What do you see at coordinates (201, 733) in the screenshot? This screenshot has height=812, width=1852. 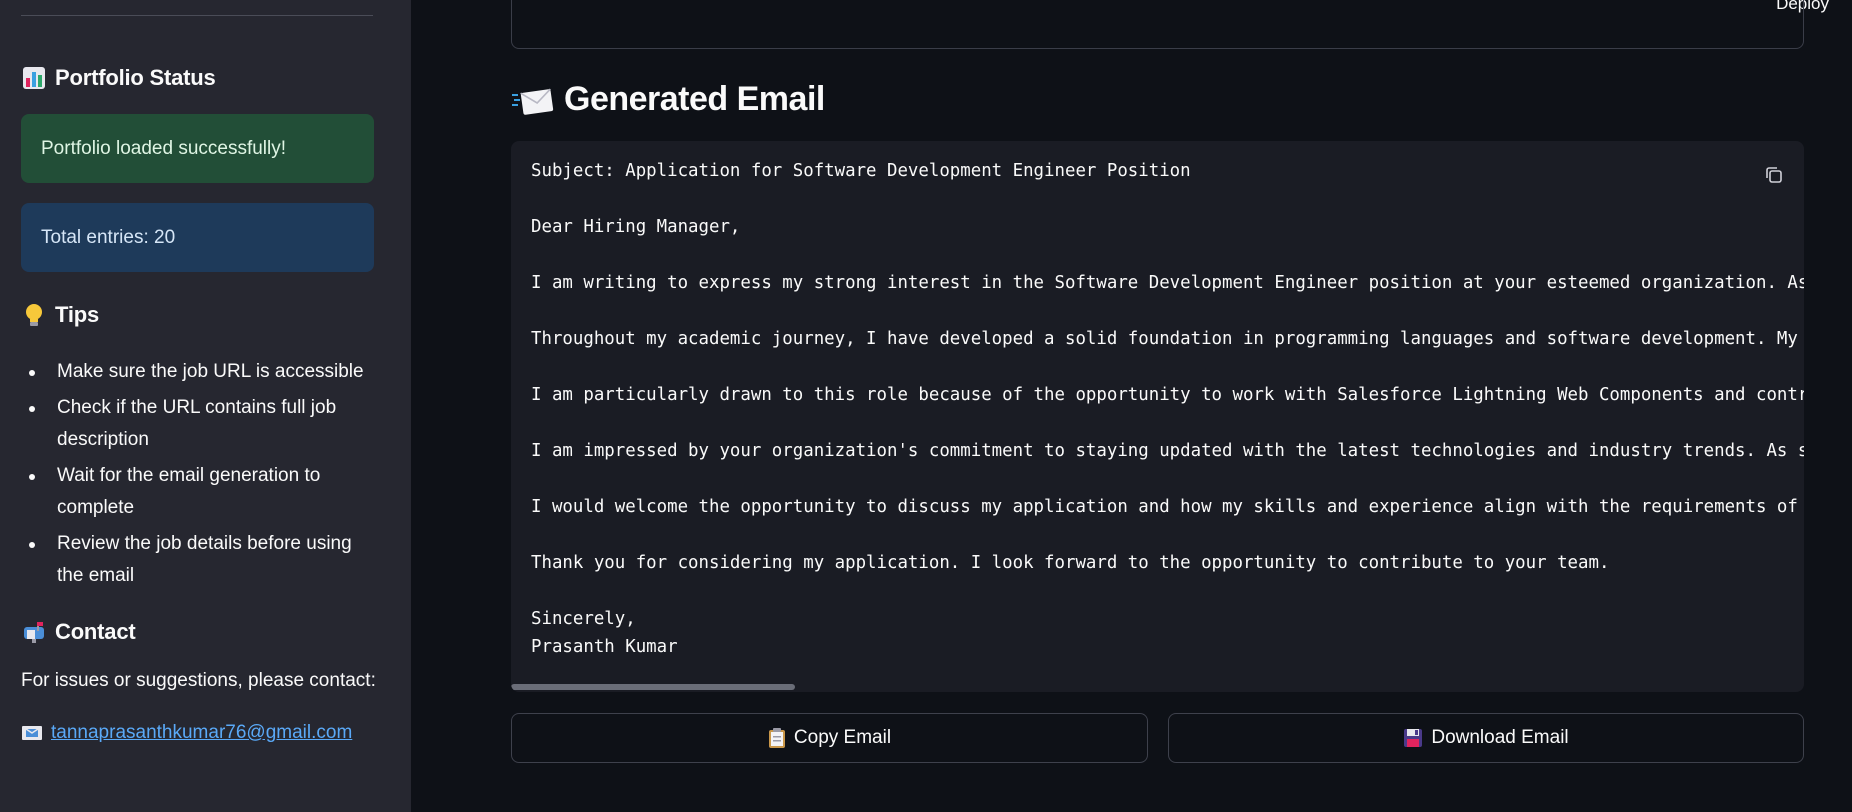 I see `contact-email-link: tannaprasanthkumar76@gmail.com` at bounding box center [201, 733].